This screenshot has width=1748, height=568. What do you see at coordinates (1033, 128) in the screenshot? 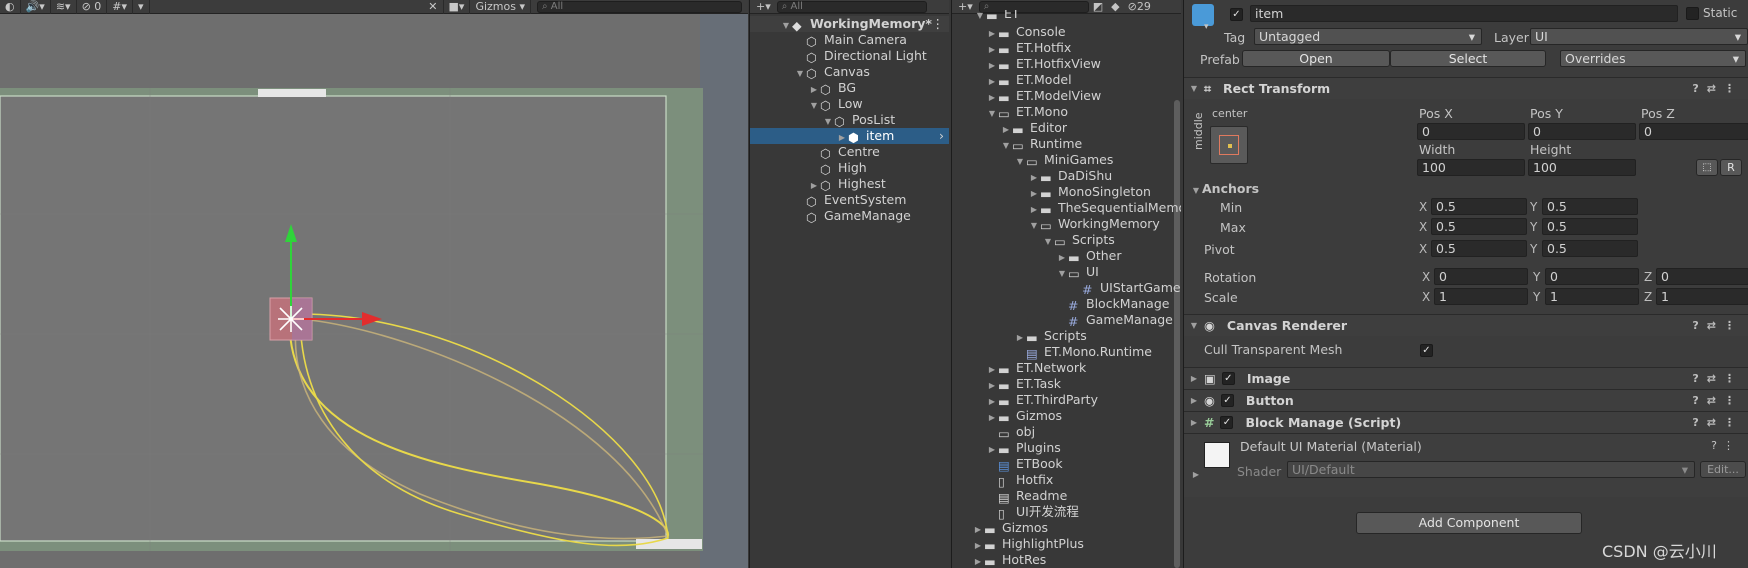
I see `project-item: ▶ ▬ Editor` at bounding box center [1033, 128].